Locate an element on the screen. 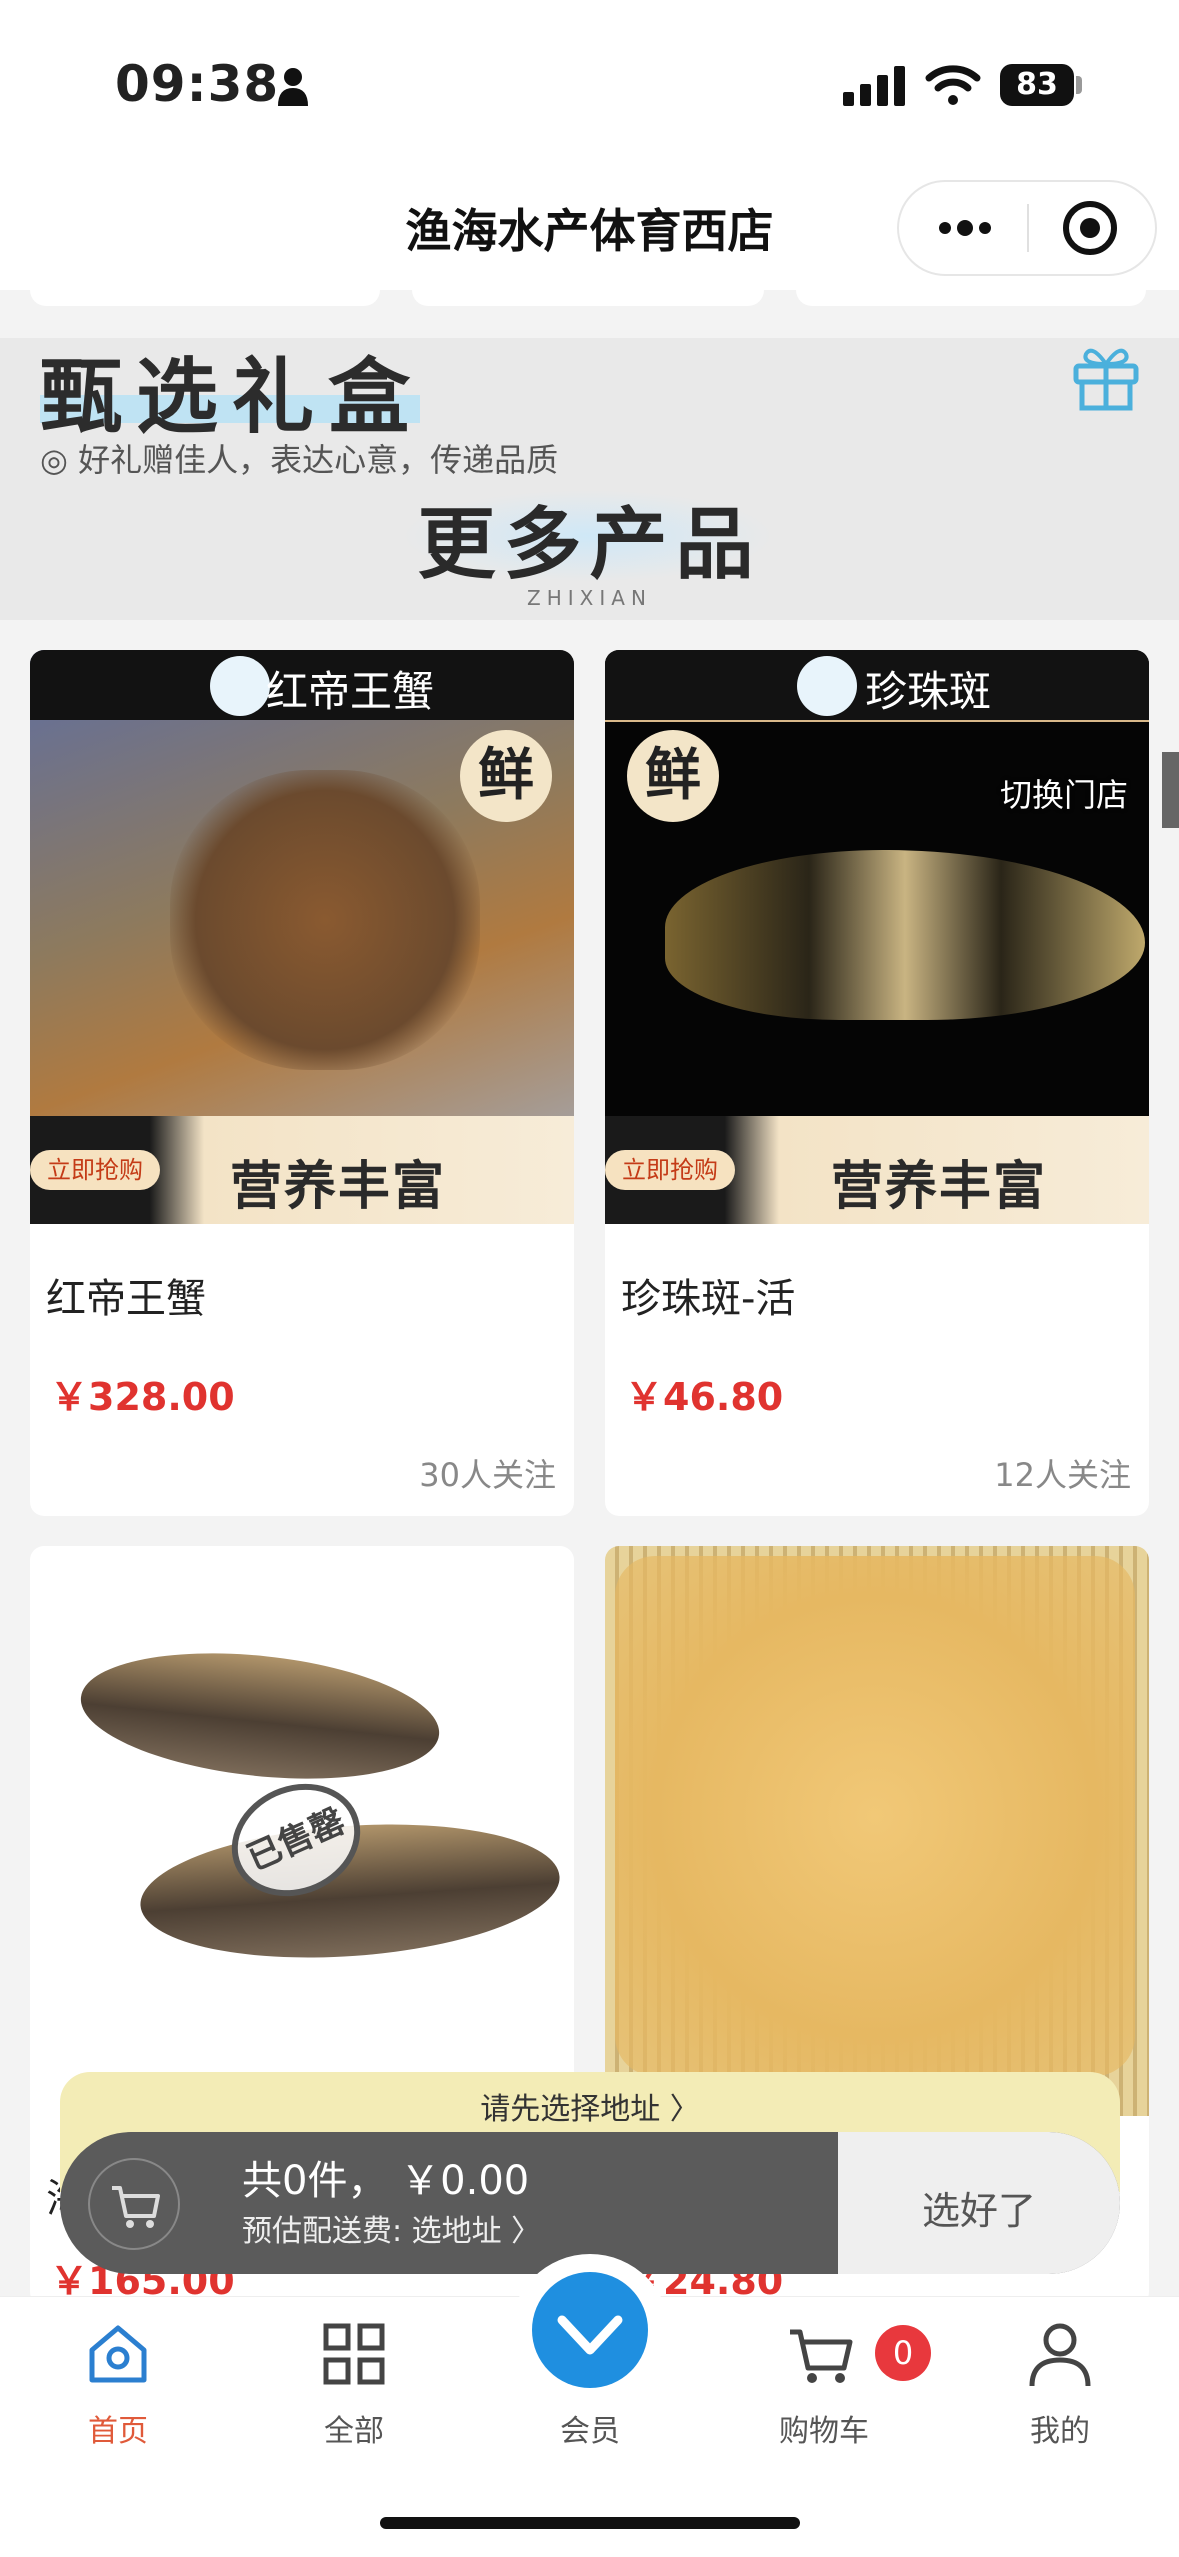 This screenshot has width=1179, height=2557. product-image: 红帝王蟹 鲜 立即抢购 营养丰富 is located at coordinates (302, 937).